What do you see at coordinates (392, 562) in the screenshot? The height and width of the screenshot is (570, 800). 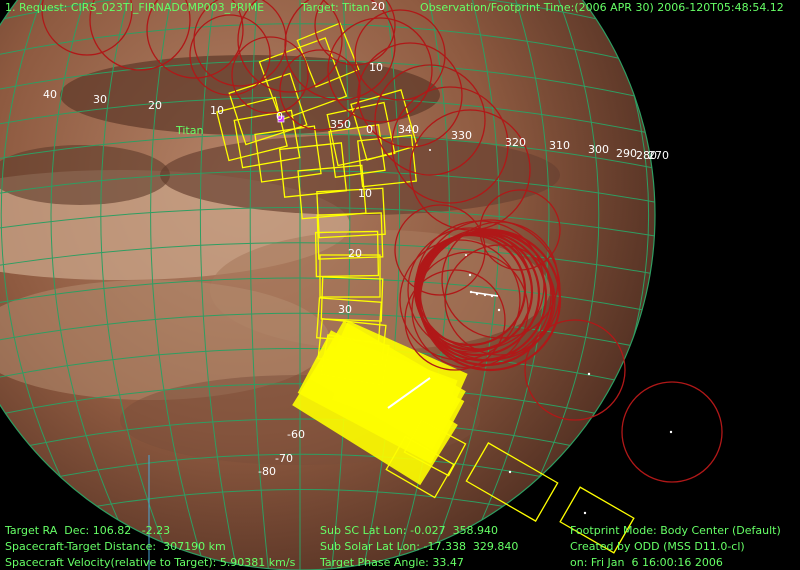 I see `target-phase-angle: Target Phase Angle: 33.47` at bounding box center [392, 562].